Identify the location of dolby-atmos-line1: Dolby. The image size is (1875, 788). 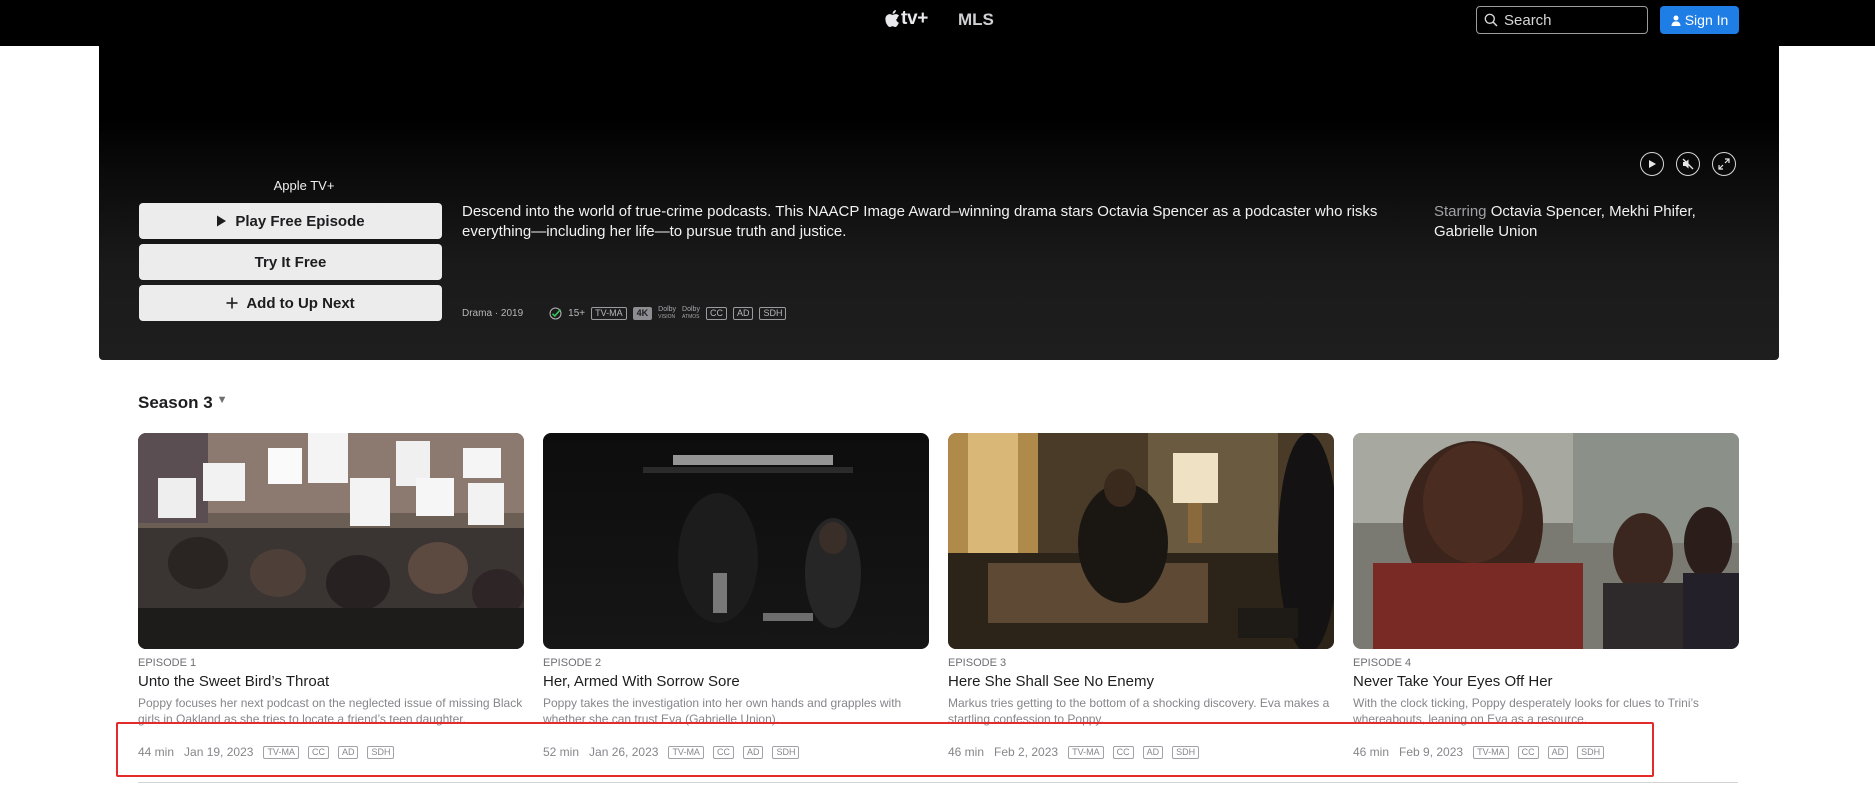
(691, 309).